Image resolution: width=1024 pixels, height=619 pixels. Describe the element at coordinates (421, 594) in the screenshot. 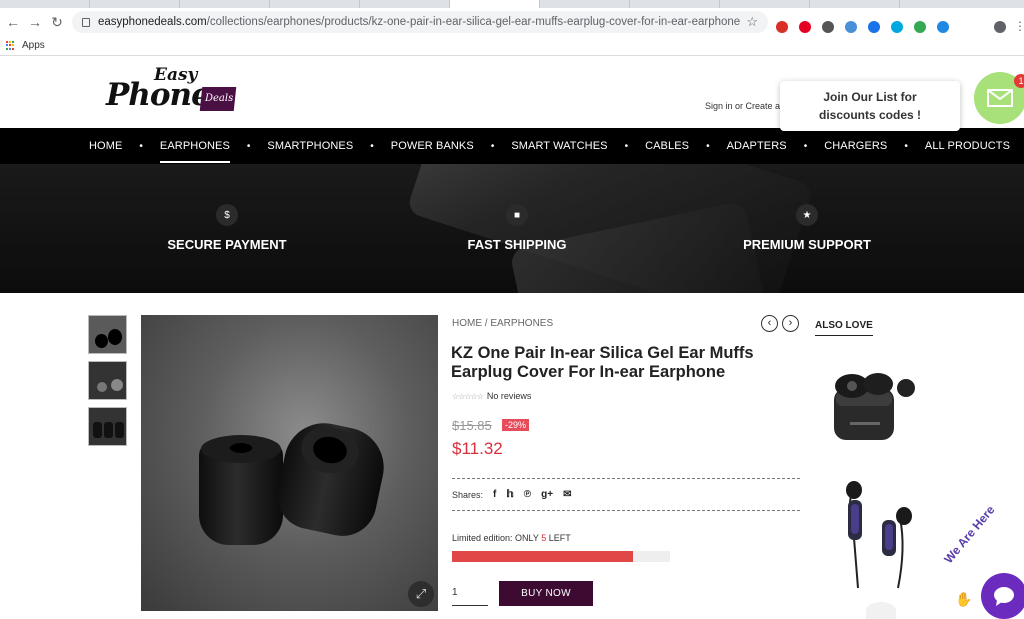

I see `expand-icon: ⤢` at that location.